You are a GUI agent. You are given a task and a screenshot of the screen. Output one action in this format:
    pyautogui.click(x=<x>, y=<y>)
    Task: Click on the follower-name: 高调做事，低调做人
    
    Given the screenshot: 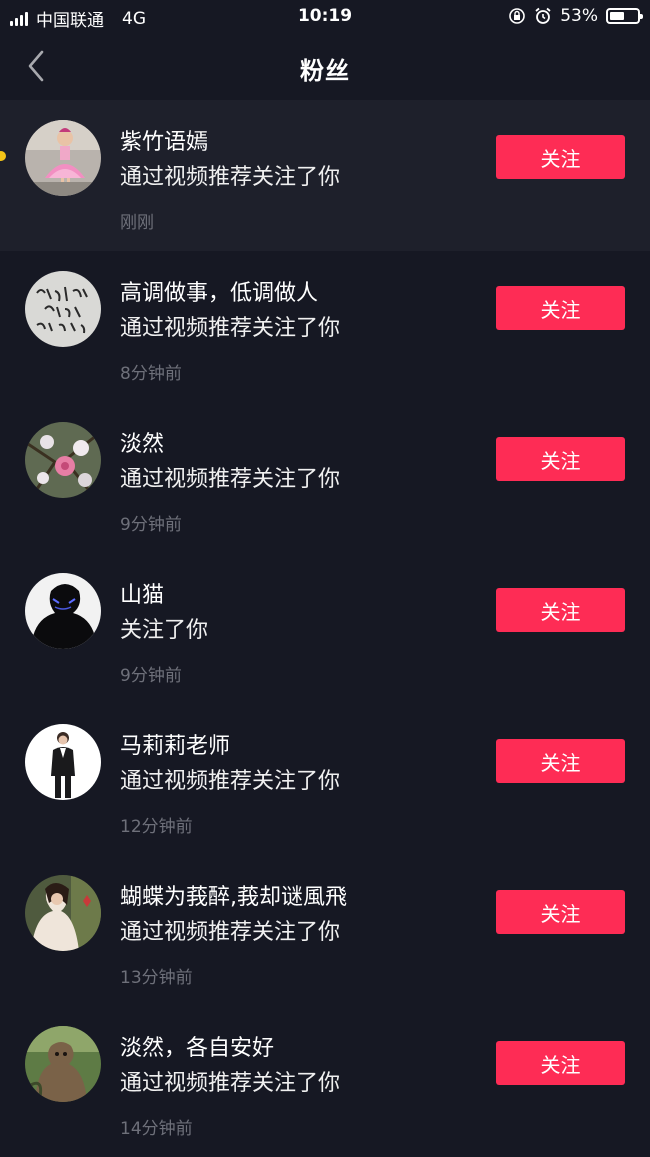 What is the action you would take?
    pyautogui.click(x=219, y=291)
    